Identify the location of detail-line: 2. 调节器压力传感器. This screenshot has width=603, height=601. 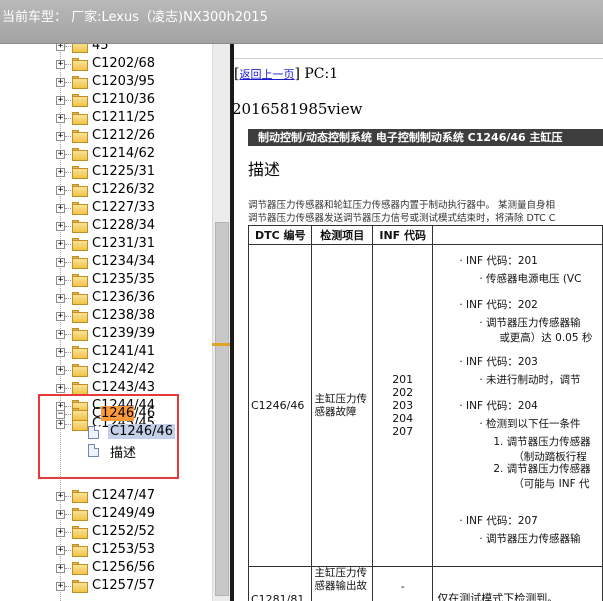
(542, 469).